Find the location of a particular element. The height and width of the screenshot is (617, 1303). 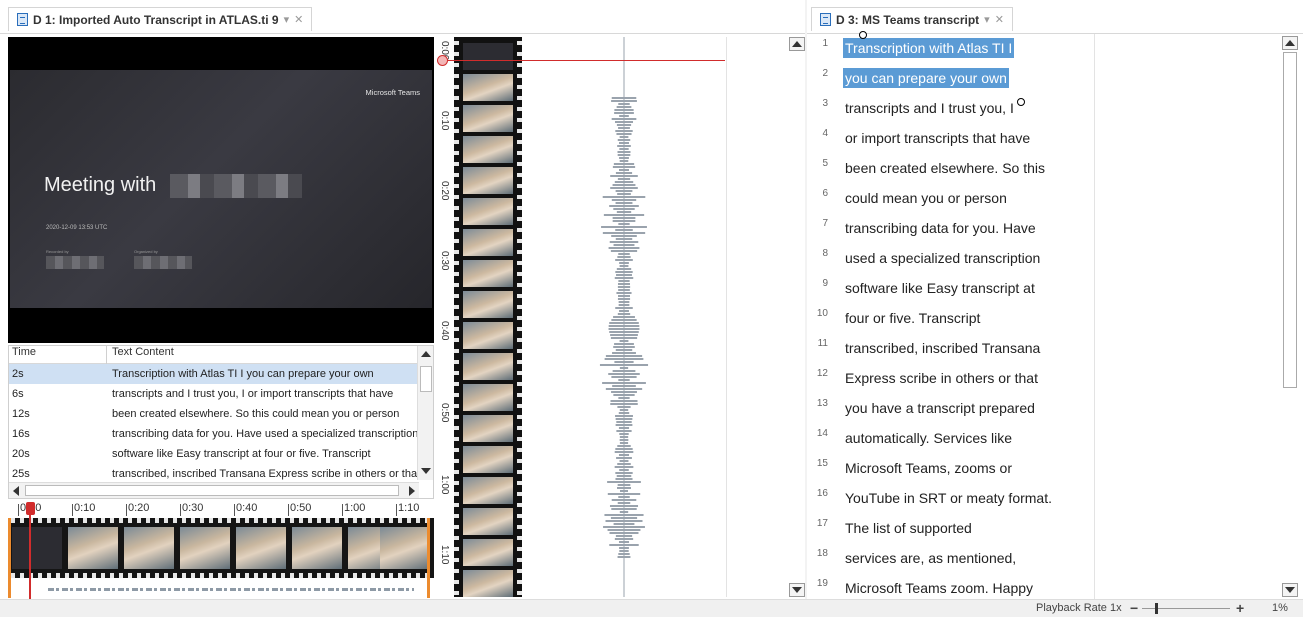

line-text: you can prepare your own is located at coordinates (926, 78).